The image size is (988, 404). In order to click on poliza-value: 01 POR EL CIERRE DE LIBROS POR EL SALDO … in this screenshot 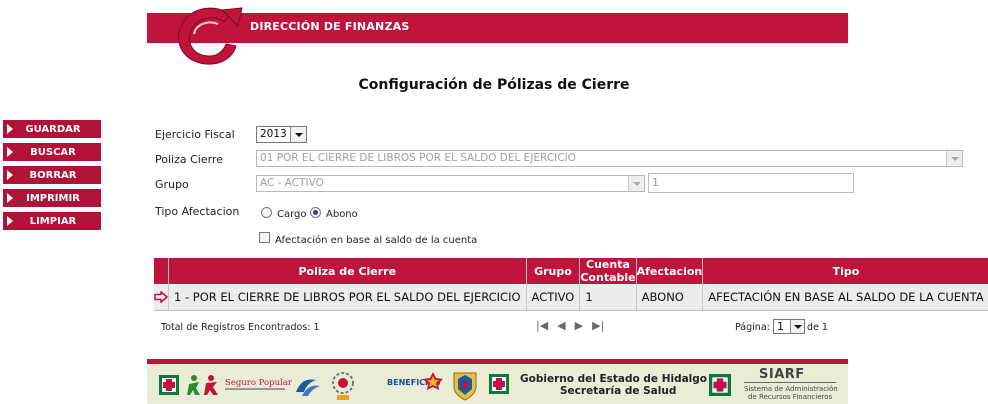, I will do `click(418, 158)`.